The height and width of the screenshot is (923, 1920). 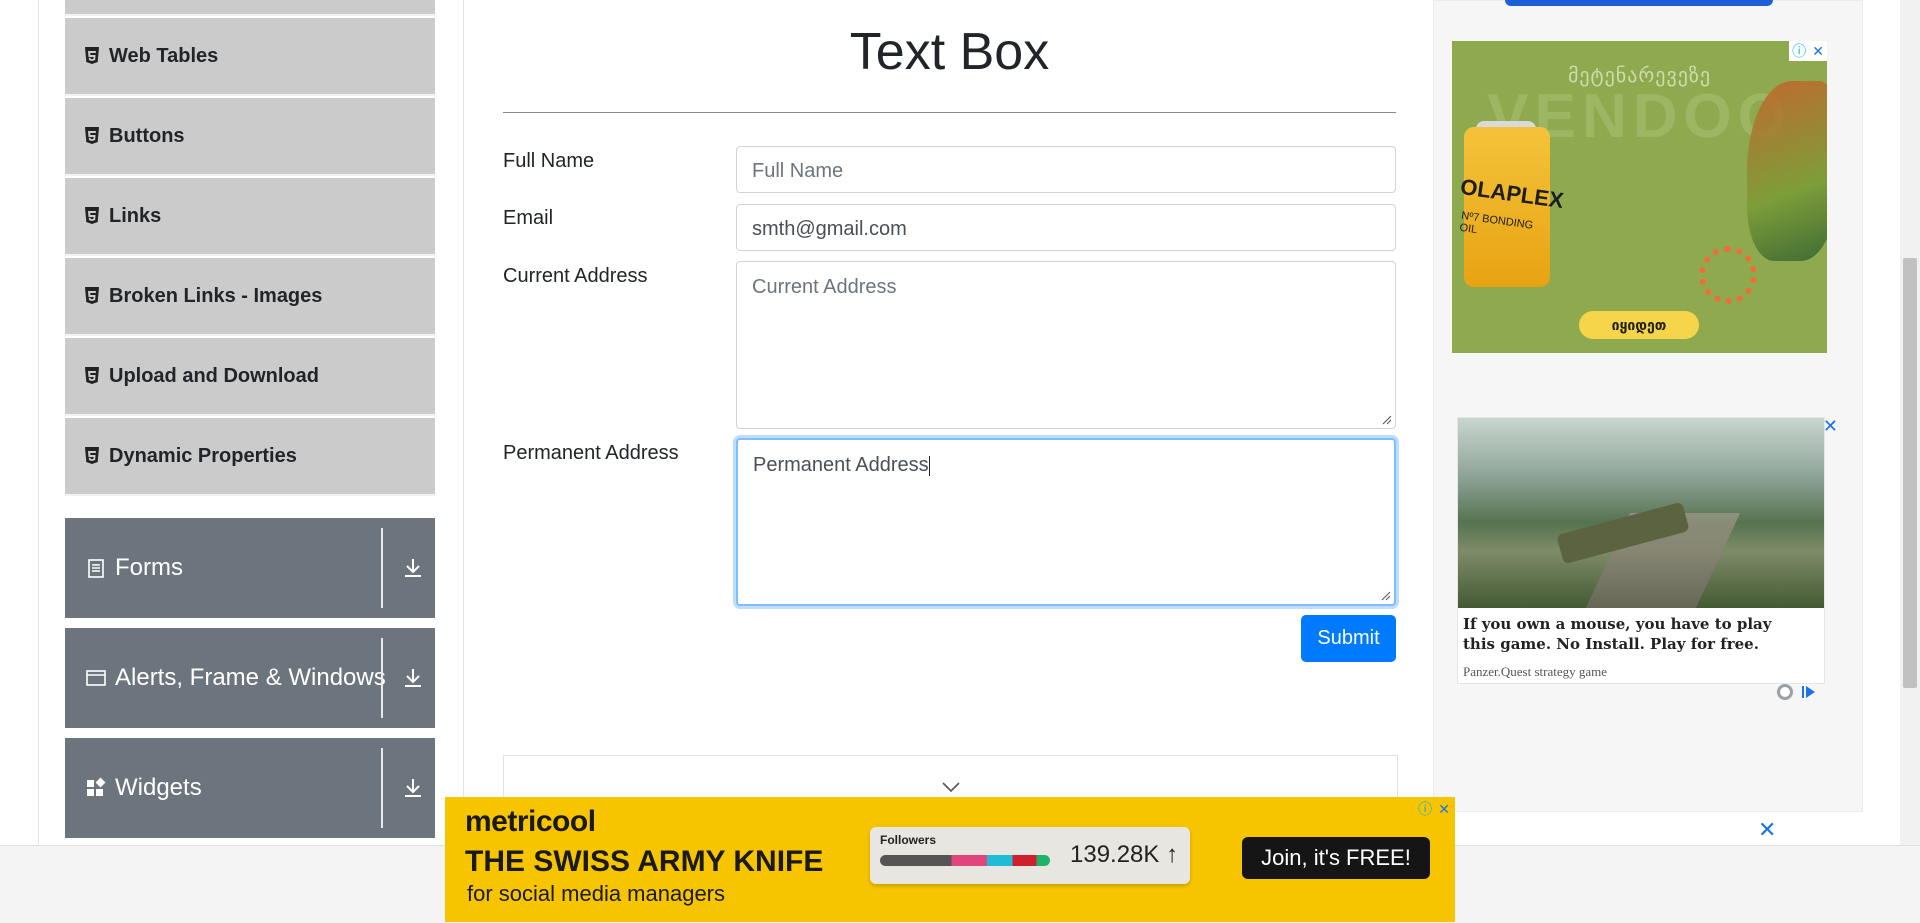 I want to click on title-divider, so click(x=949, y=112).